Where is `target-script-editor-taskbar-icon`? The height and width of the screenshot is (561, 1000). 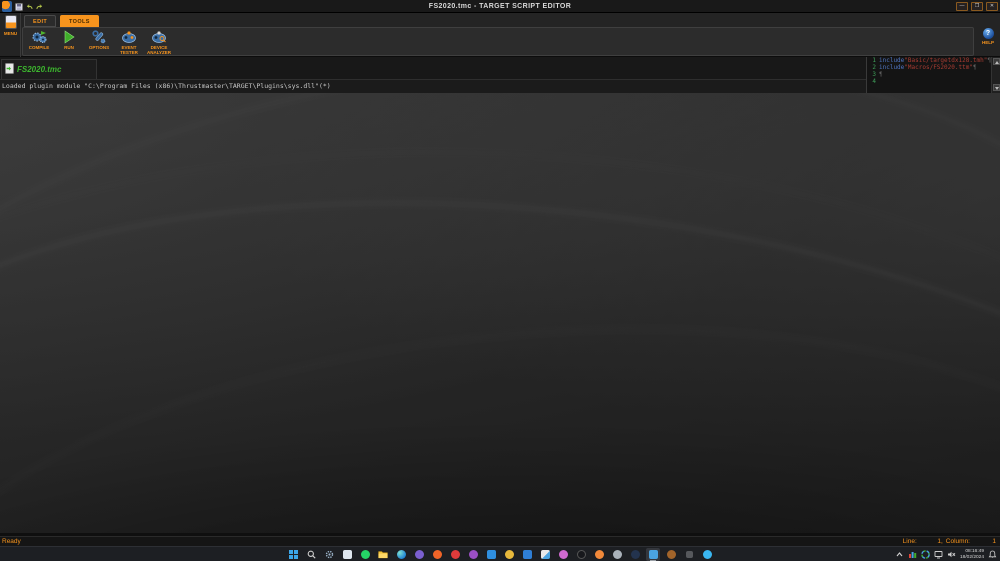 target-script-editor-taskbar-icon is located at coordinates (653, 554).